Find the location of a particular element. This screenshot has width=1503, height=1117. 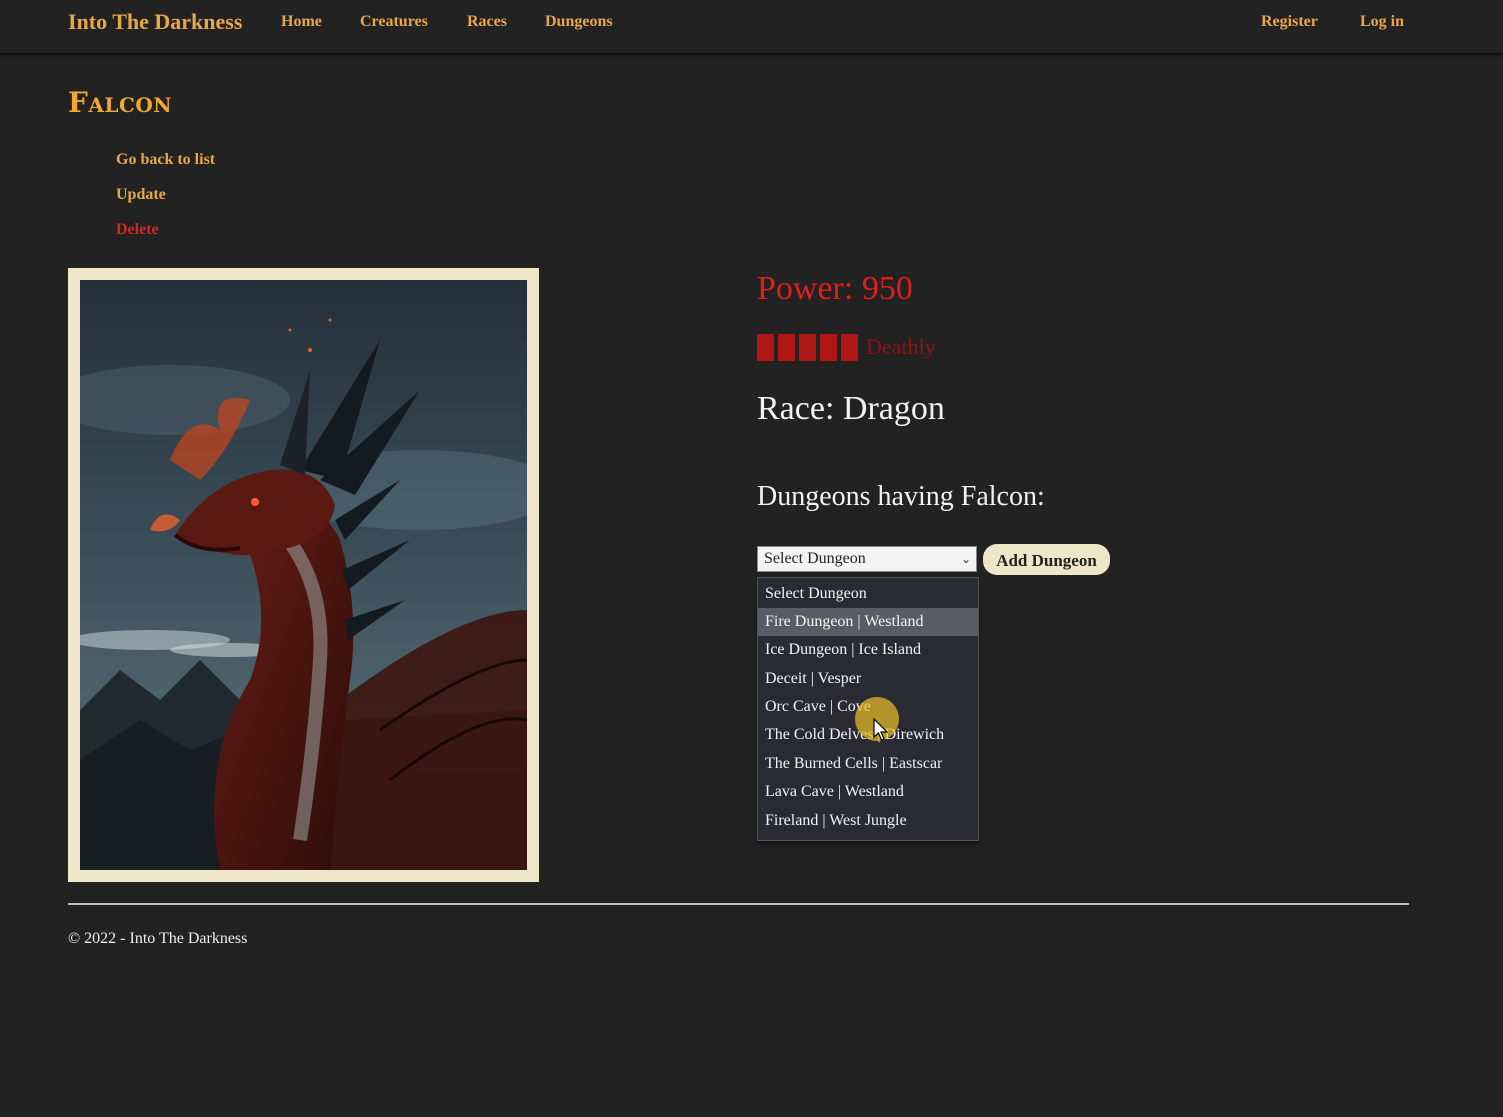

nav-link-home: Home is located at coordinates (301, 22).